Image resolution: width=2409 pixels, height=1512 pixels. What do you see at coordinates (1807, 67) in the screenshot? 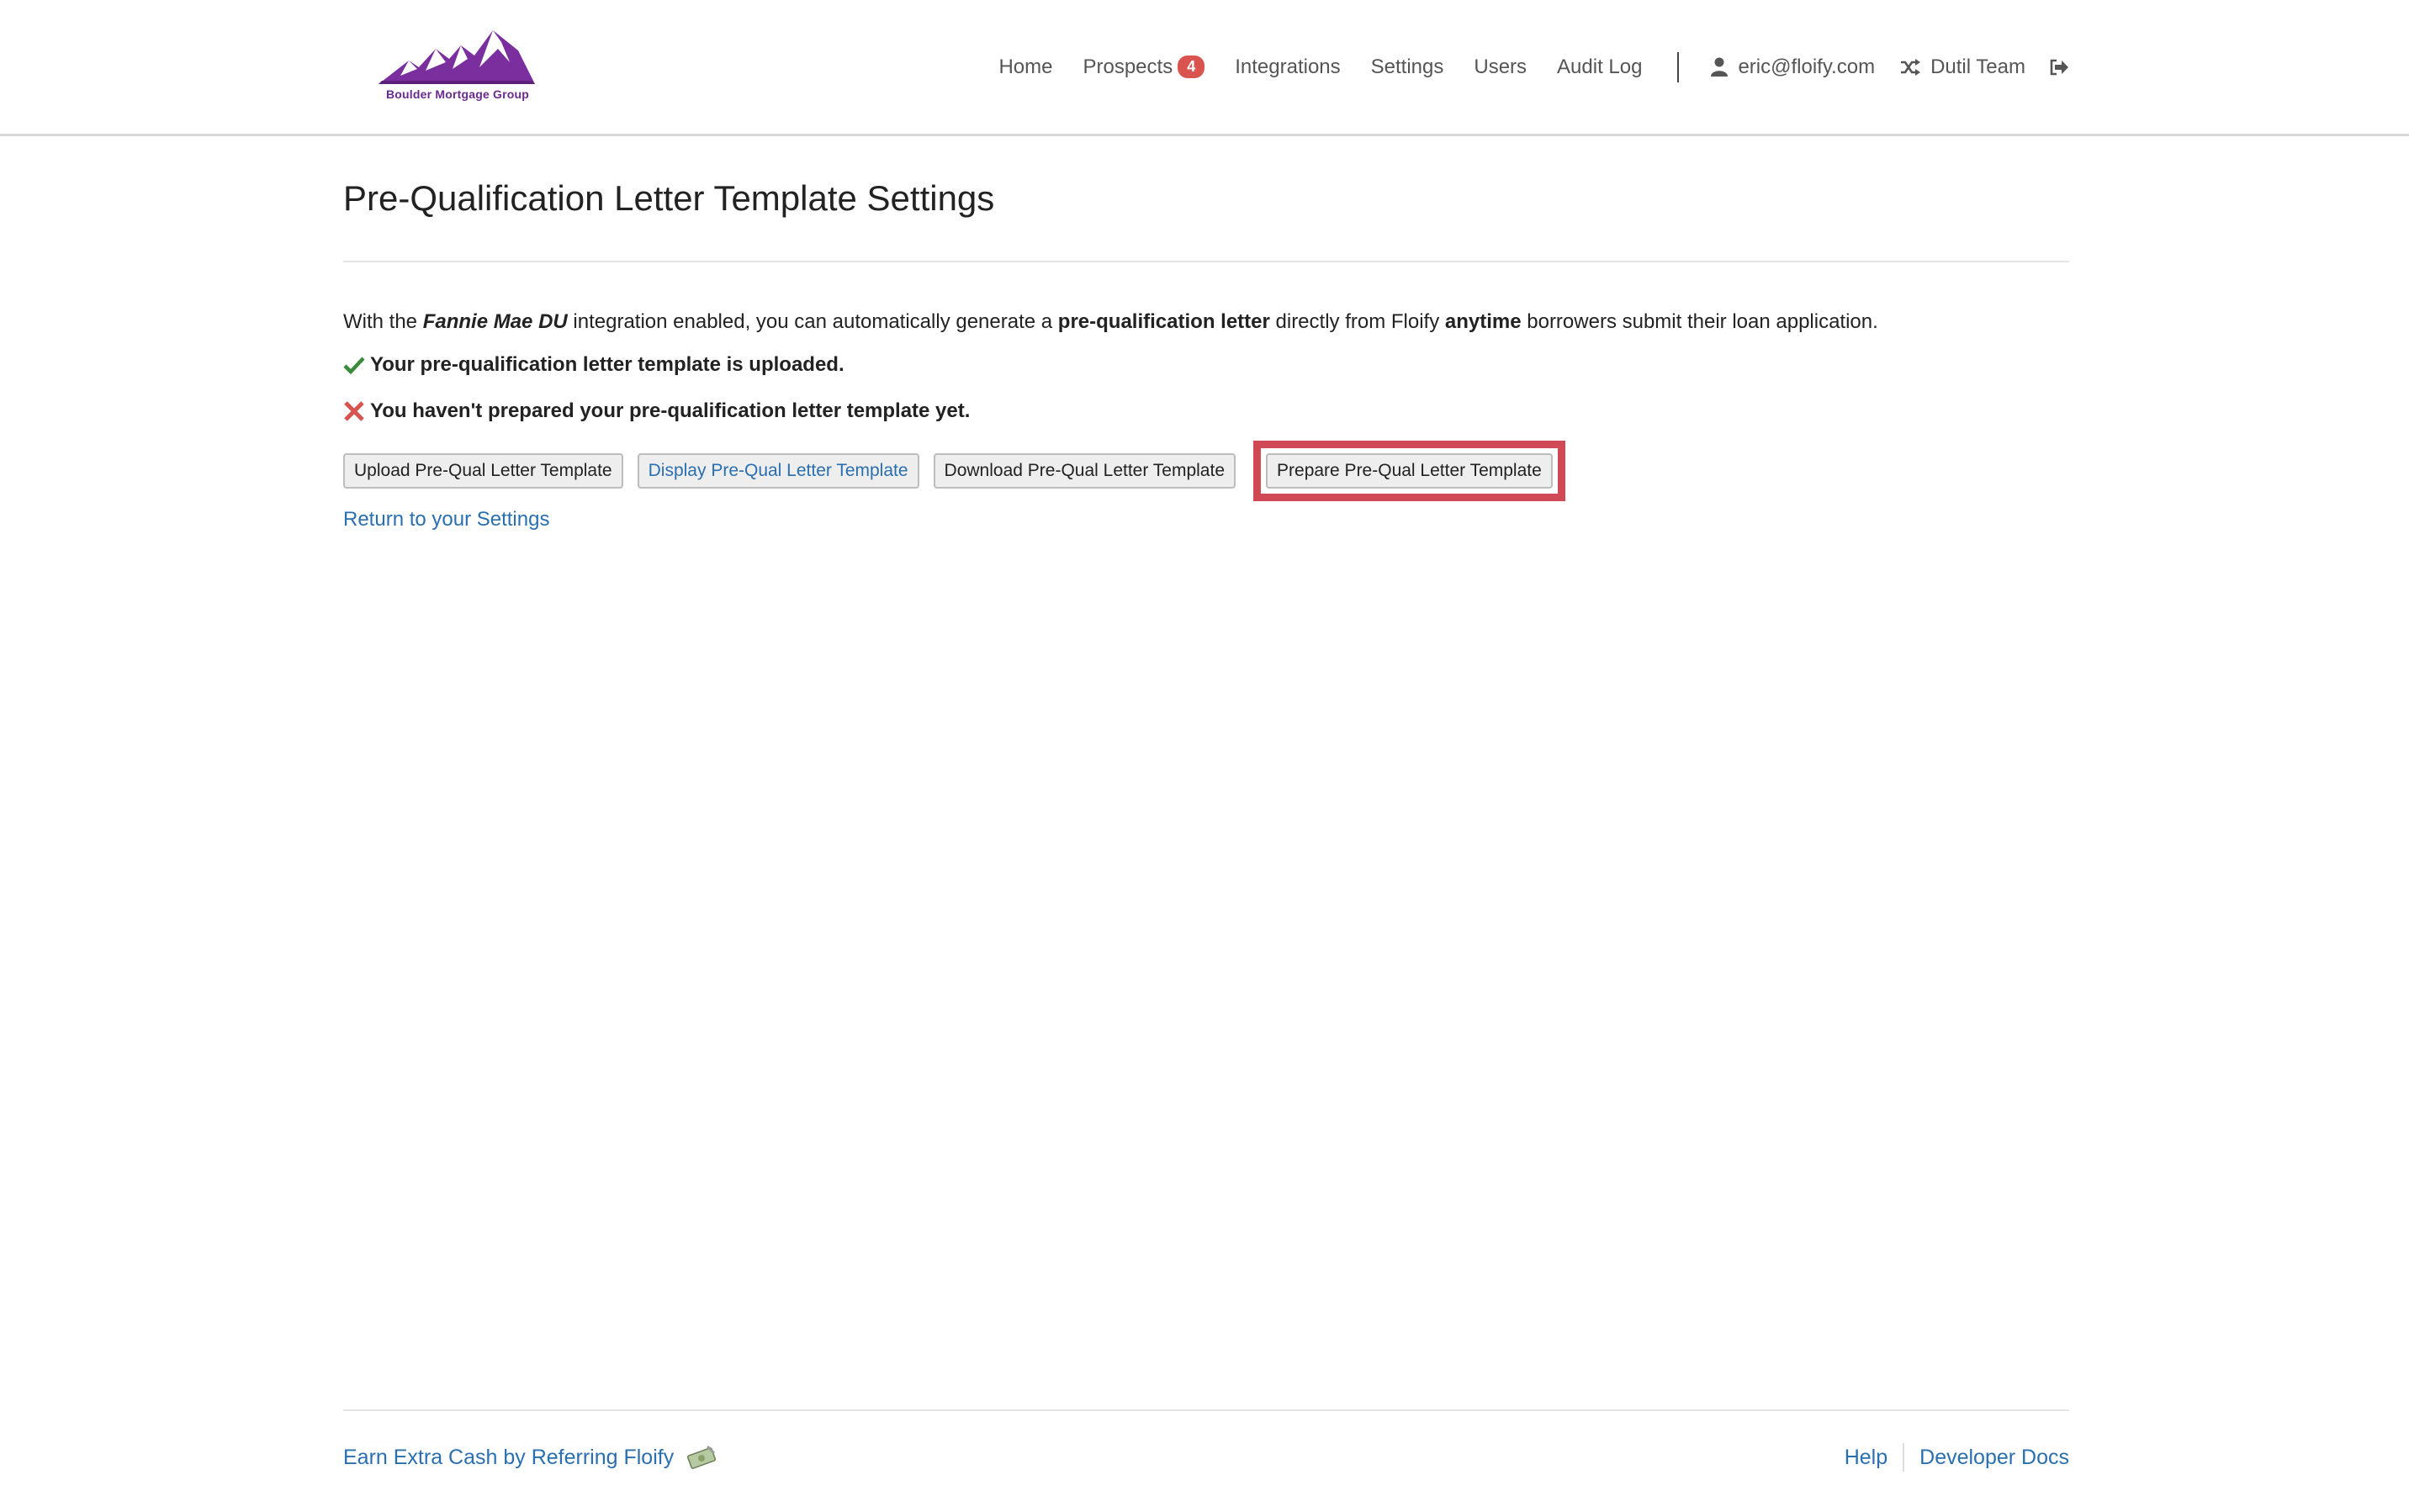
I see `user-email: eric@floify.com` at bounding box center [1807, 67].